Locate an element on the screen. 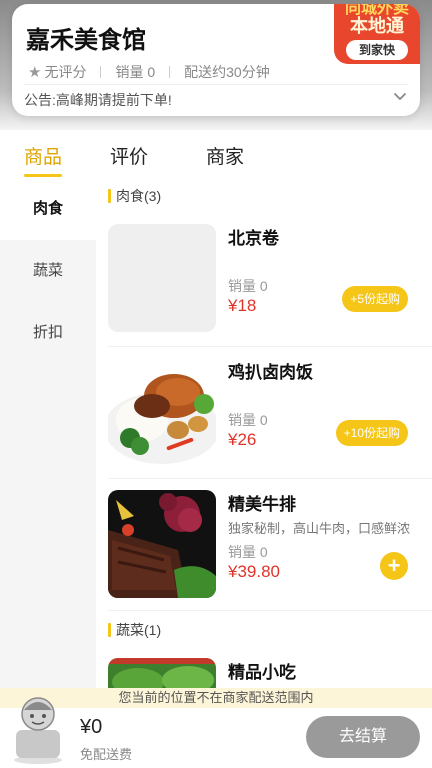  product-price: ¥39.80 is located at coordinates (254, 571).